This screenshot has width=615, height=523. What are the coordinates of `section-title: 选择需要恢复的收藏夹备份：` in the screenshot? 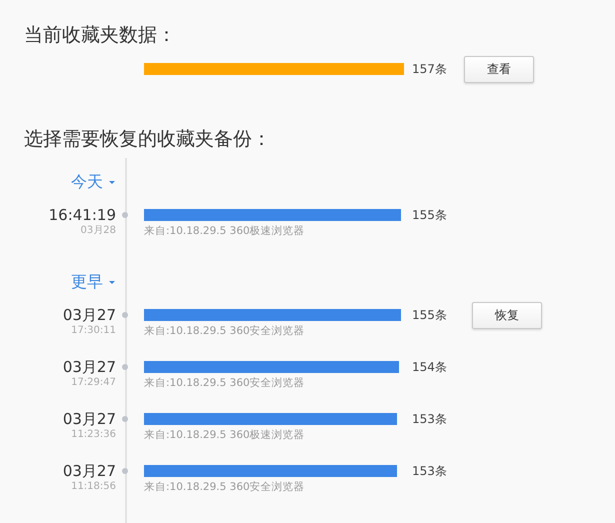 It's located at (148, 139).